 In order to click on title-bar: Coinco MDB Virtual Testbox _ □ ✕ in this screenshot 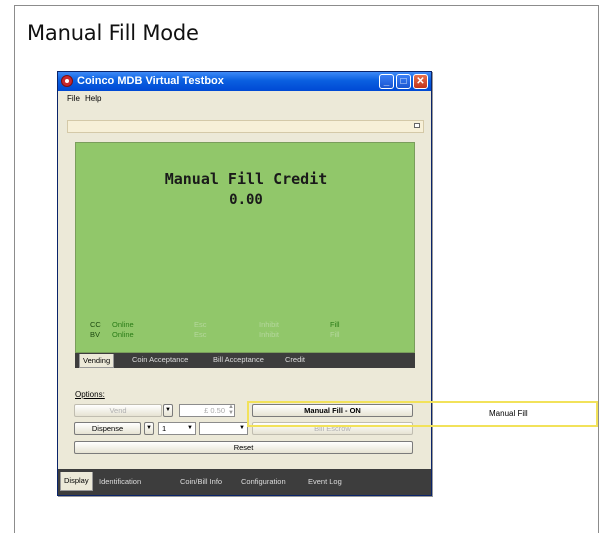, I will do `click(244, 81)`.